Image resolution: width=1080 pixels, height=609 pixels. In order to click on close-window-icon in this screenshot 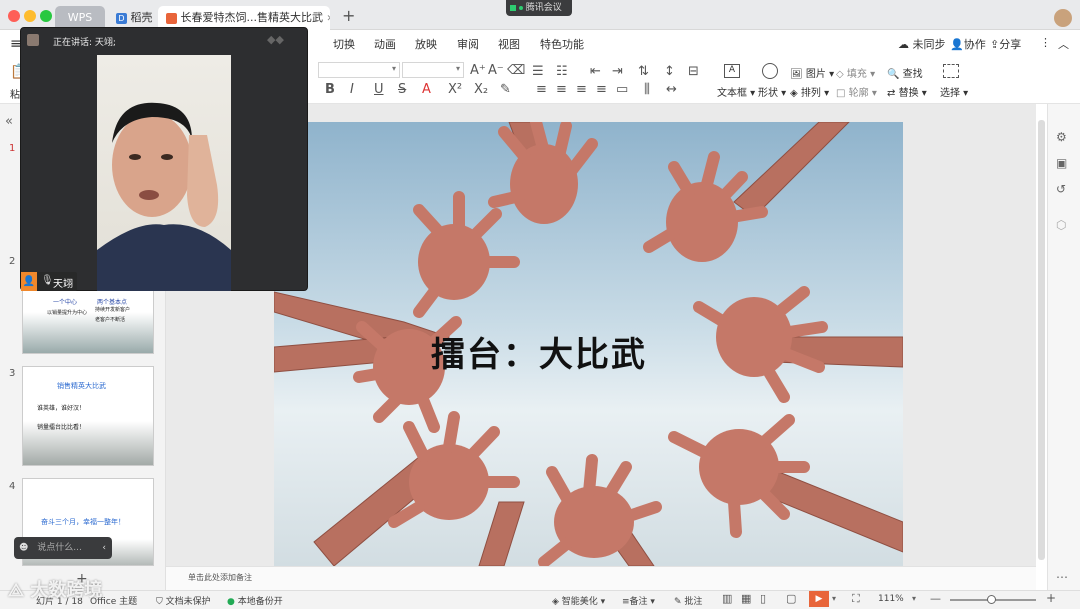, I will do `click(14, 16)`.